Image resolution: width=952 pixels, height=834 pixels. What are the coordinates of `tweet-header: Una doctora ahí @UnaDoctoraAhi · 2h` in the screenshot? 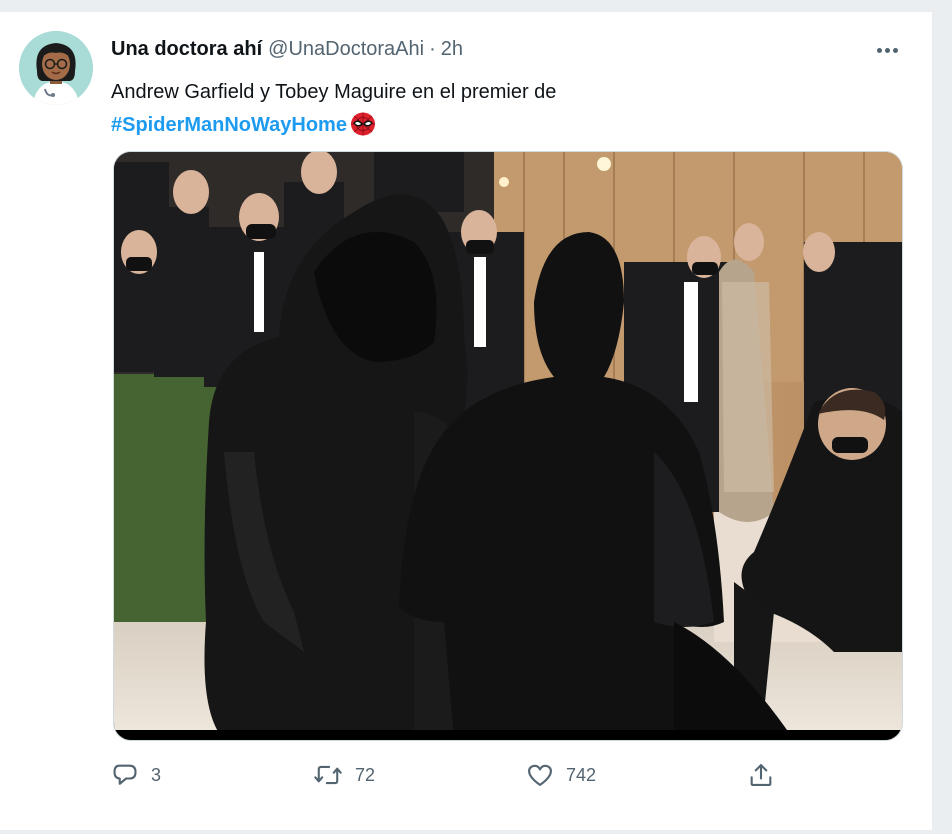 It's located at (287, 49).